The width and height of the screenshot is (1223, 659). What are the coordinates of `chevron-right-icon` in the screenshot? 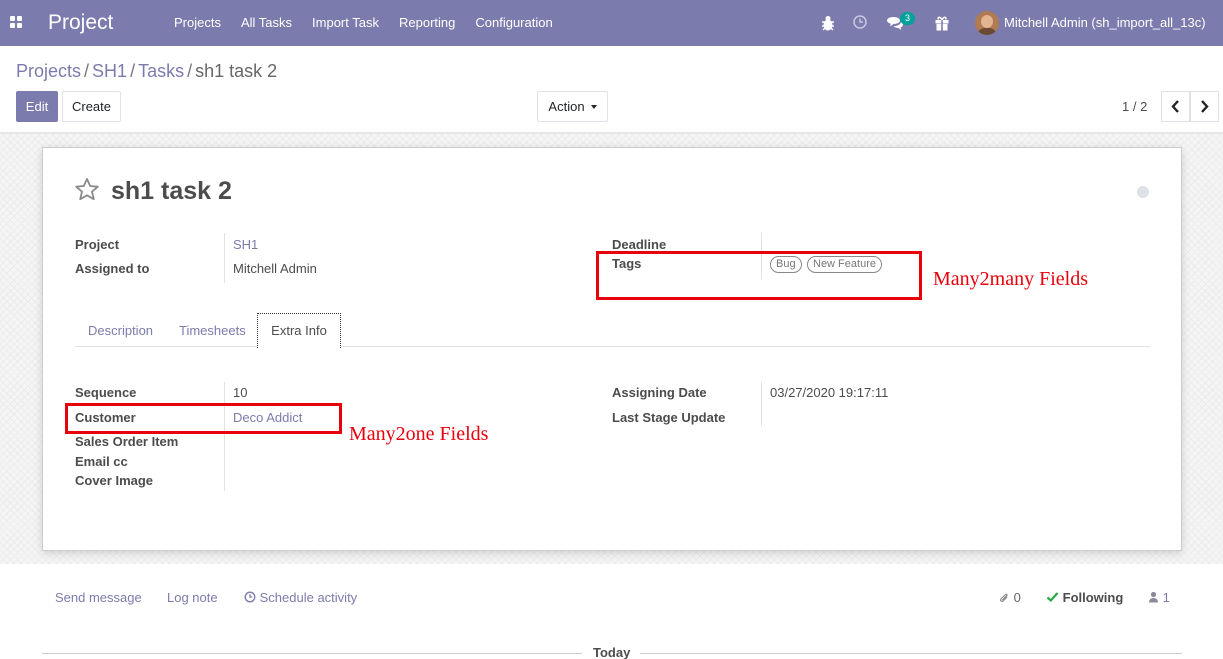 It's located at (1205, 106).